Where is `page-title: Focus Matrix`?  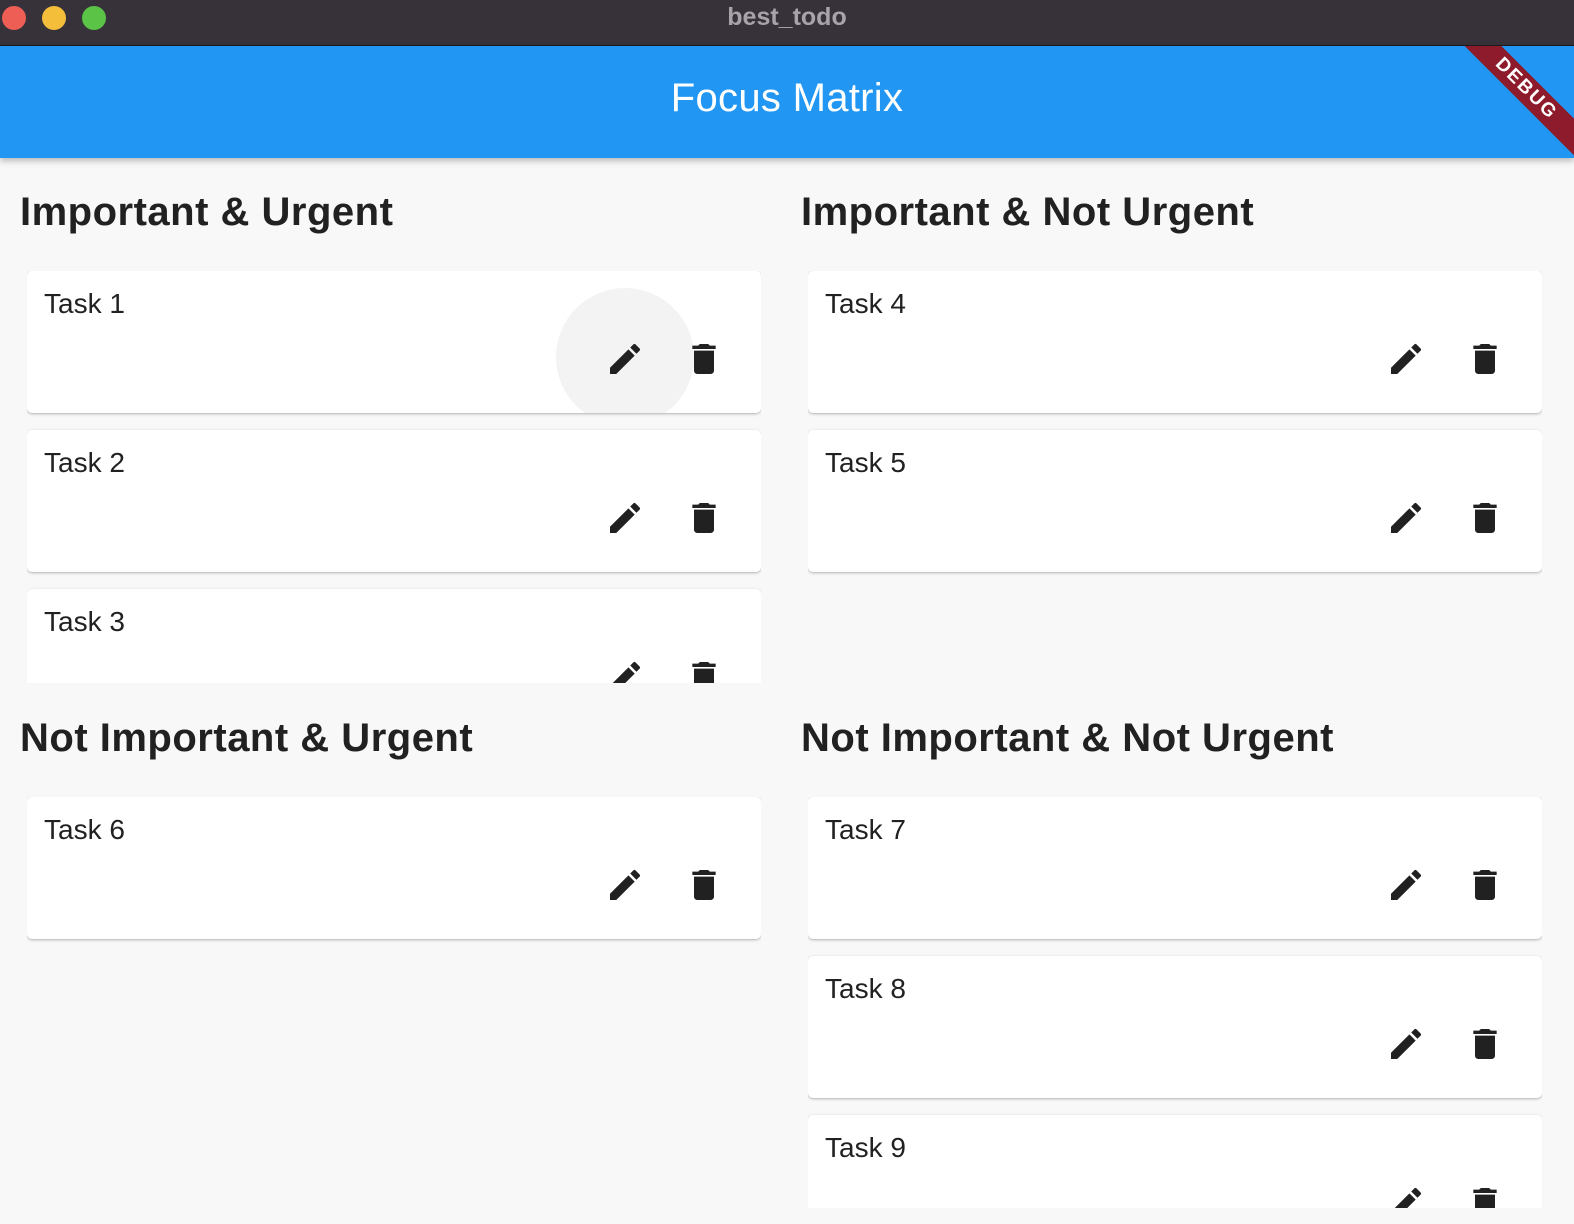 page-title: Focus Matrix is located at coordinates (787, 98).